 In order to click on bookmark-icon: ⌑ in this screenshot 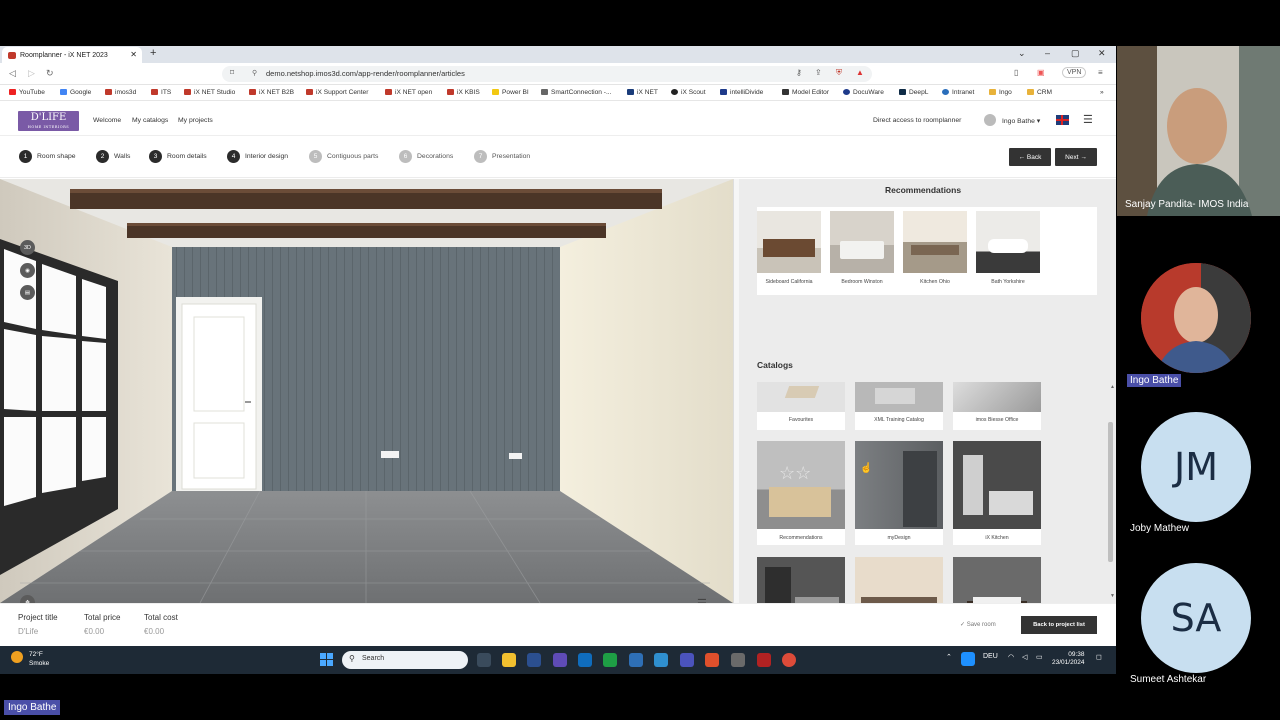, I will do `click(232, 72)`.